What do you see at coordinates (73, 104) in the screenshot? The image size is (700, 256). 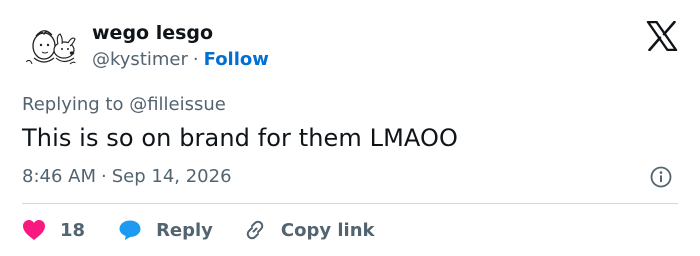 I see `reply-context-prefix: Replying to` at bounding box center [73, 104].